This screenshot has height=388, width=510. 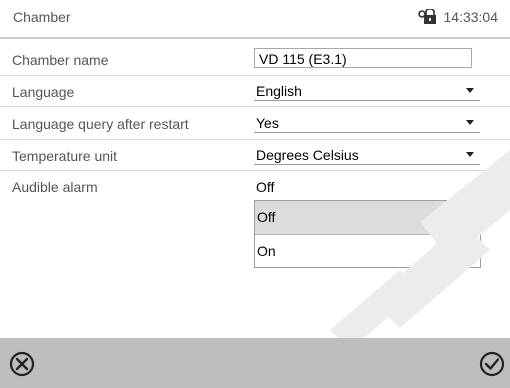 What do you see at coordinates (367, 187) in the screenshot?
I see `audible-alarm-select: Off` at bounding box center [367, 187].